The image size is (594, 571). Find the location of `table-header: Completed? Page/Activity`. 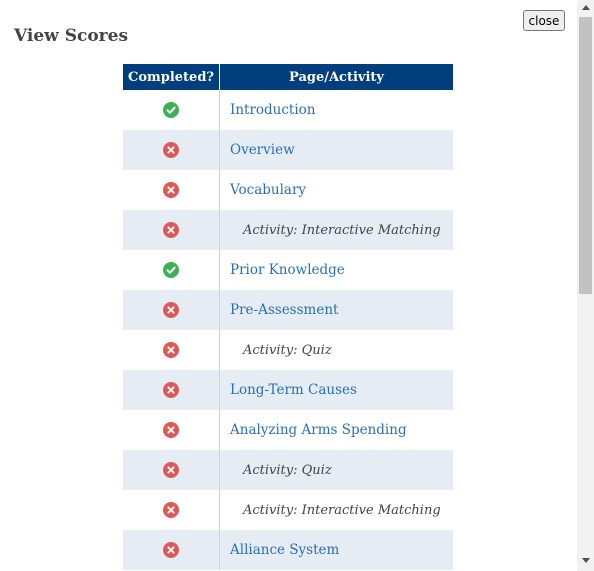

table-header: Completed? Page/Activity is located at coordinates (288, 77).